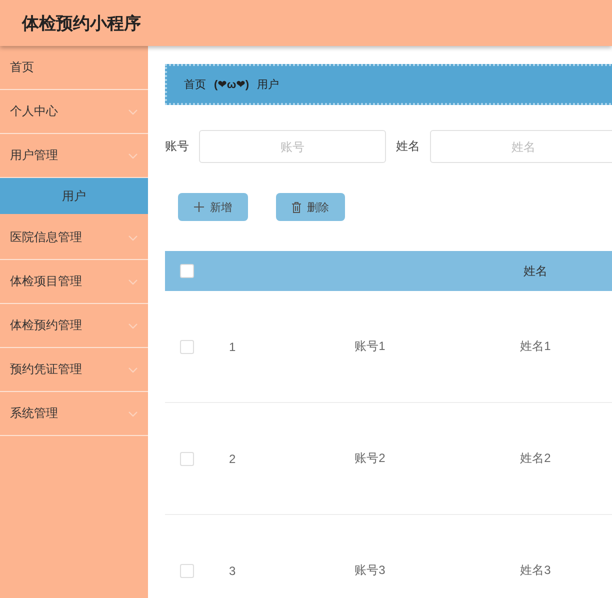 The image size is (612, 598). Describe the element at coordinates (232, 347) in the screenshot. I see `table-cell: 1` at that location.